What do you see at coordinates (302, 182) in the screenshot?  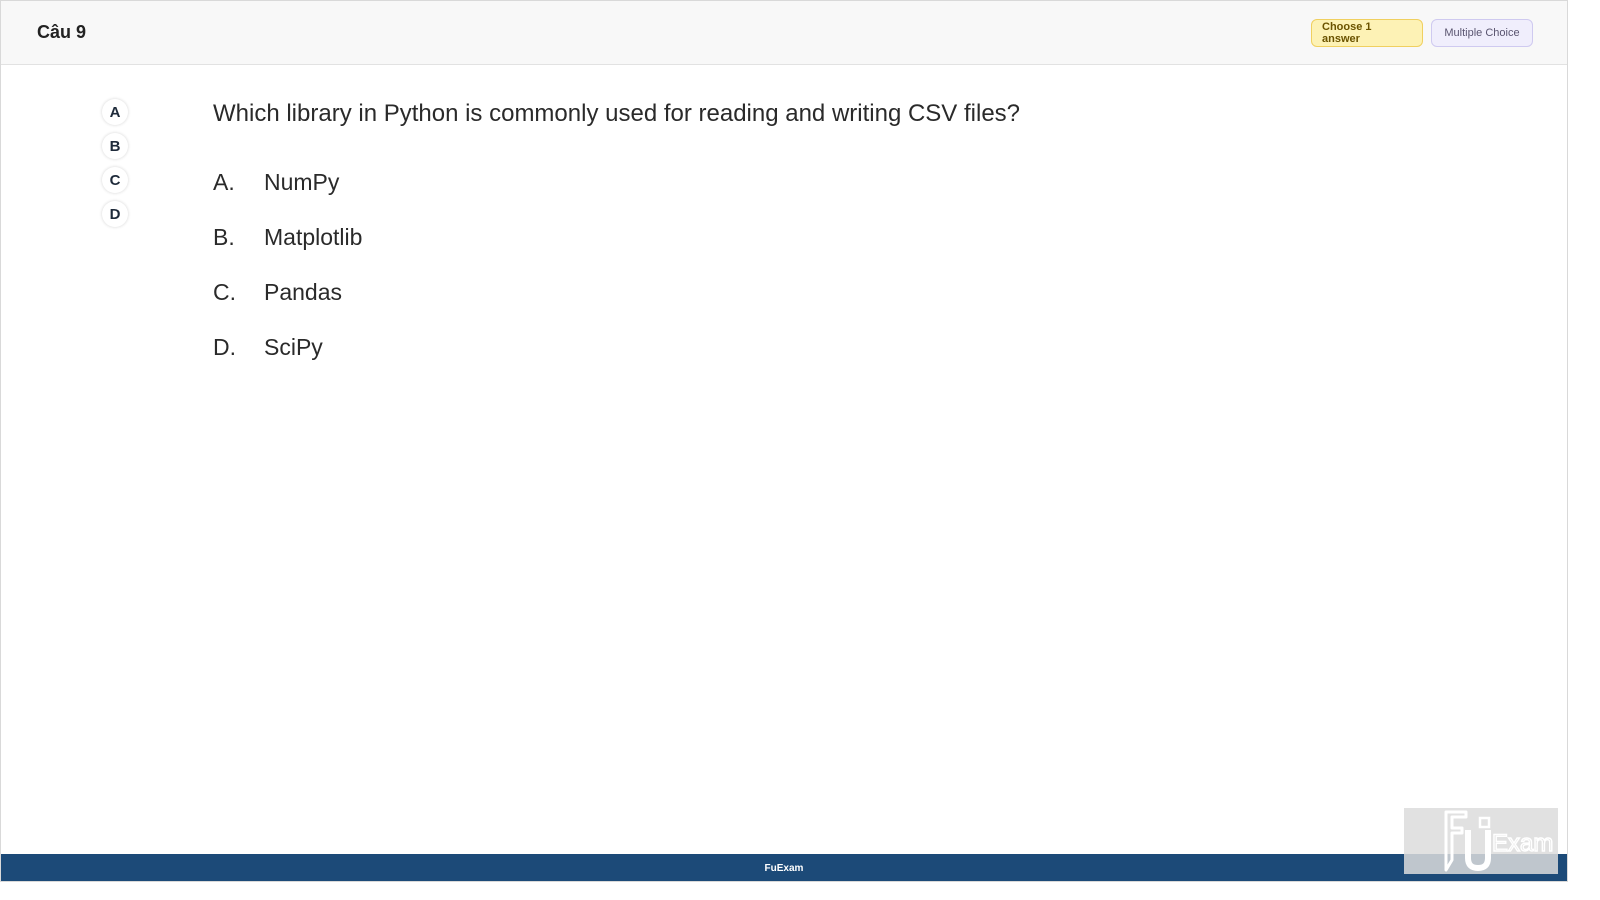 I see `option-text: NumPy` at bounding box center [302, 182].